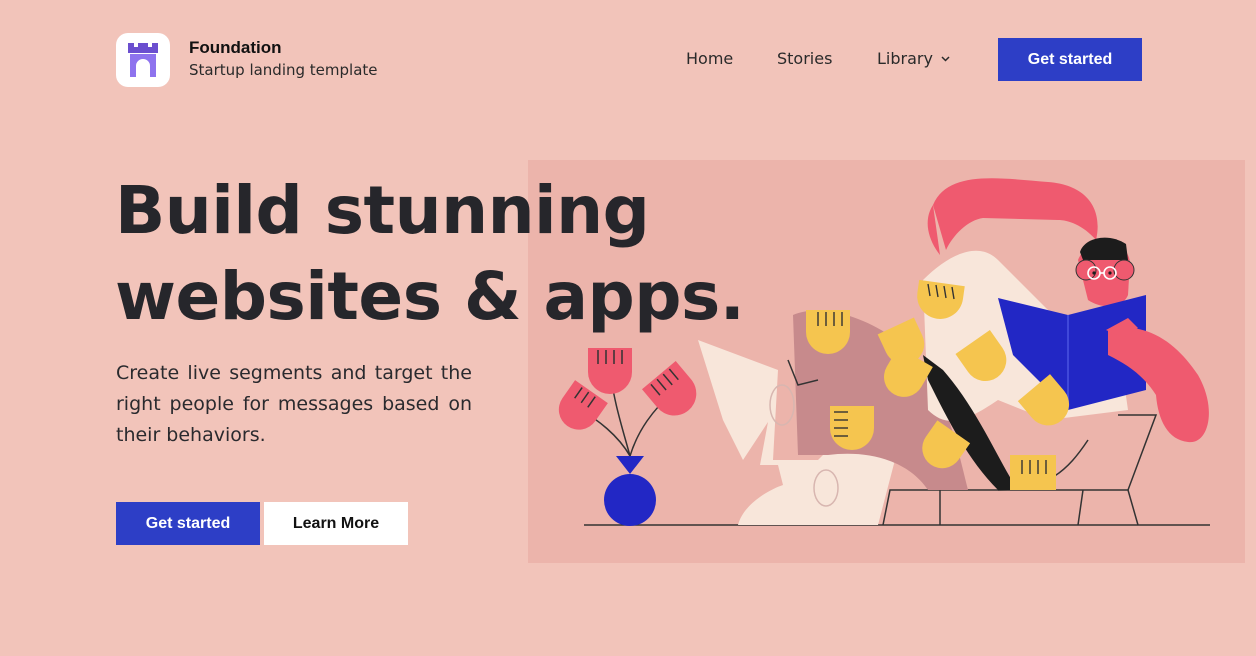 The width and height of the screenshot is (1256, 656). Describe the element at coordinates (709, 58) in the screenshot. I see `nav-home-link: Home` at that location.